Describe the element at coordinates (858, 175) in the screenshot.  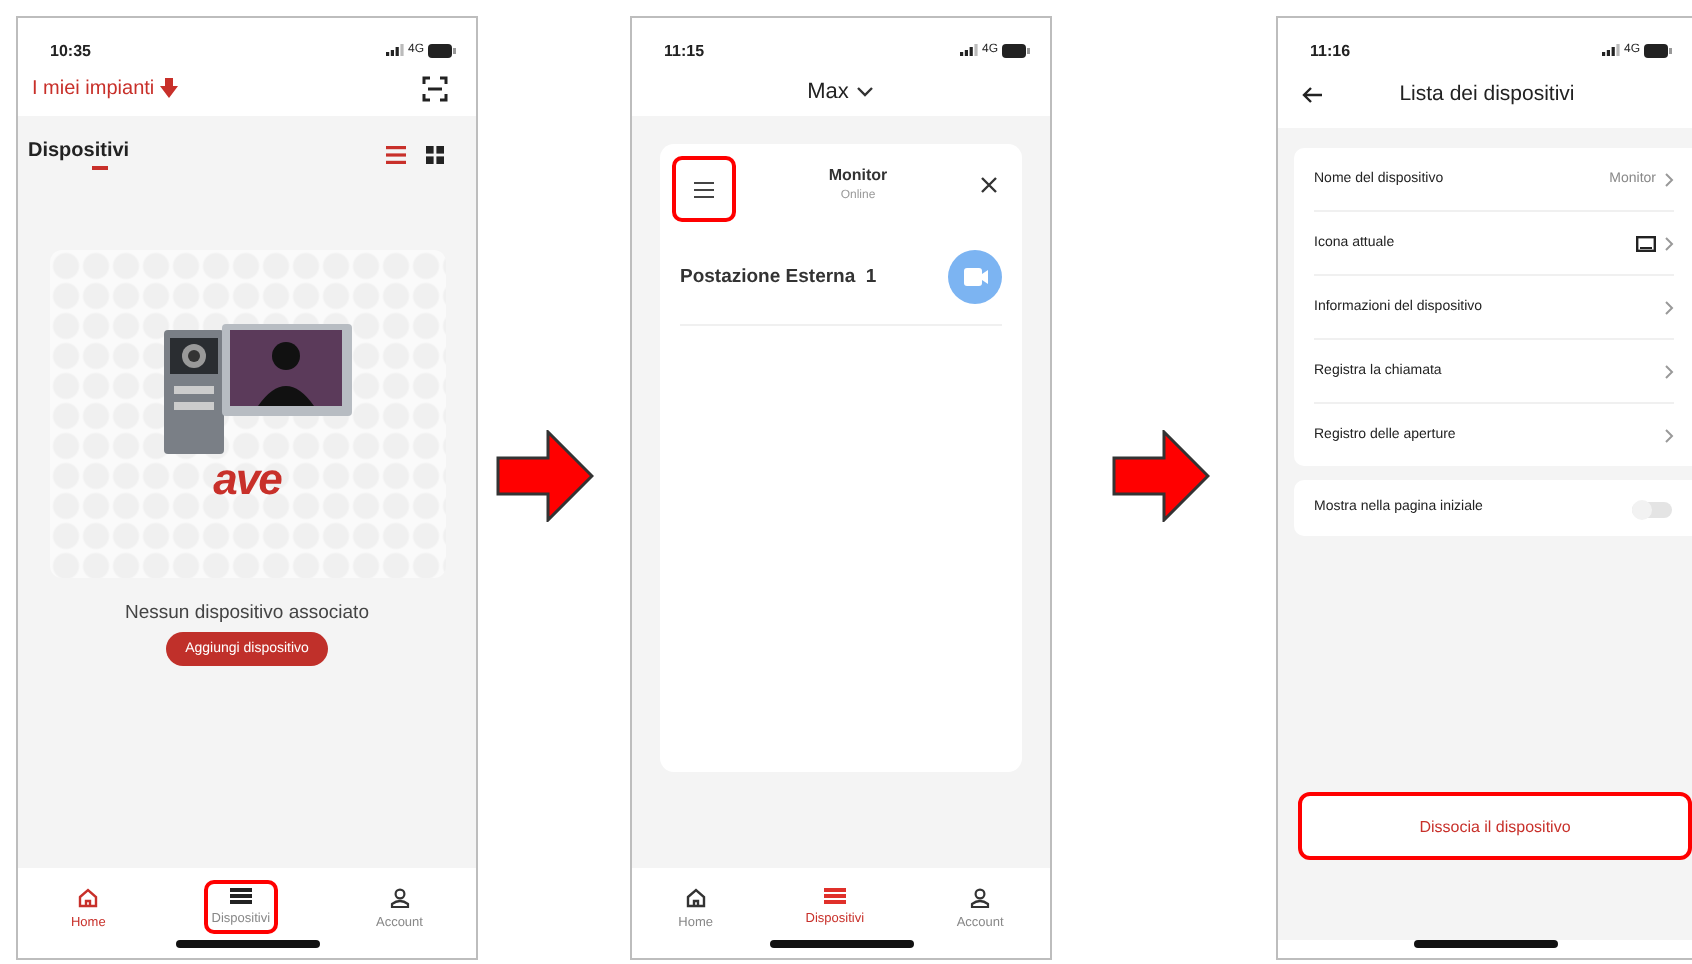
I see `device-name: Monitor` at that location.